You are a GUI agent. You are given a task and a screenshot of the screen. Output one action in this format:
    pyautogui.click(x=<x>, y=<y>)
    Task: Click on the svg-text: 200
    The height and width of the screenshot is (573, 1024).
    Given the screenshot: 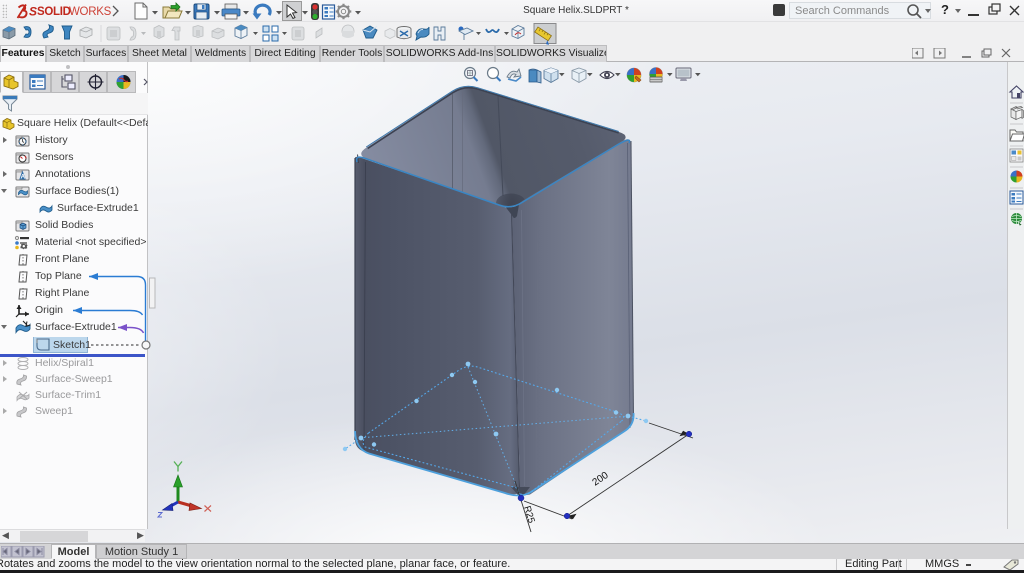 What is the action you would take?
    pyautogui.click(x=601, y=479)
    